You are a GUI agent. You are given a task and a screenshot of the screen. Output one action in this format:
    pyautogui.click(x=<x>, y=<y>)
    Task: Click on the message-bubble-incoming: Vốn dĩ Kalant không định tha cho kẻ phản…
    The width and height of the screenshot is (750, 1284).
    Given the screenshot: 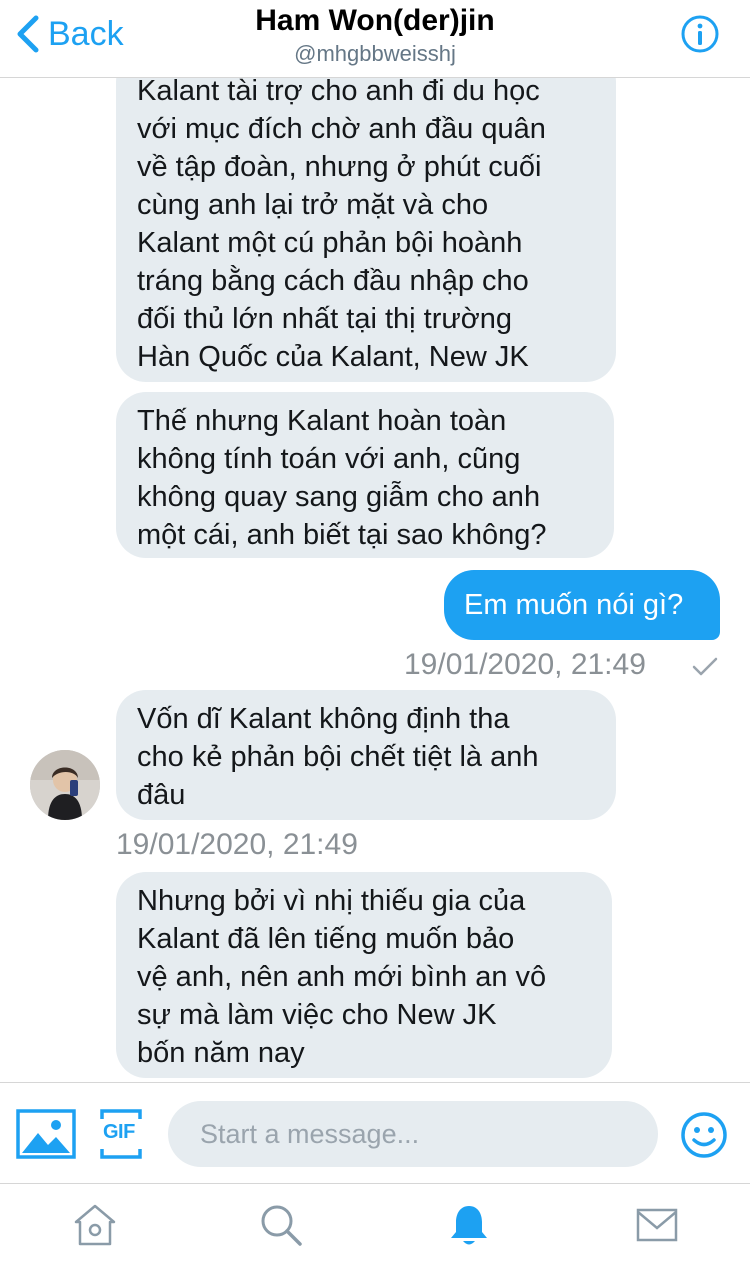 What is the action you would take?
    pyautogui.click(x=366, y=755)
    